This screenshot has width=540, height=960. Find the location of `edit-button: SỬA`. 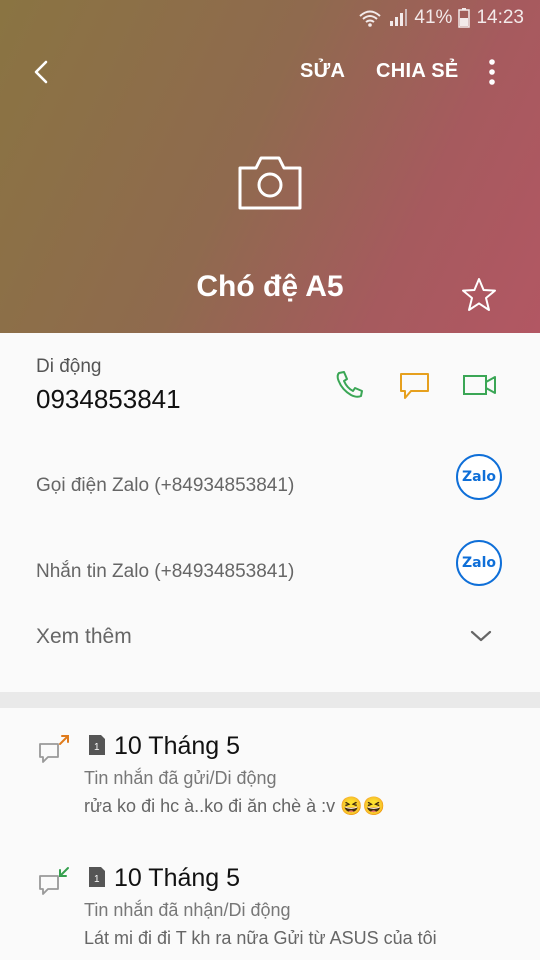

edit-button: SỬA is located at coordinates (322, 71).